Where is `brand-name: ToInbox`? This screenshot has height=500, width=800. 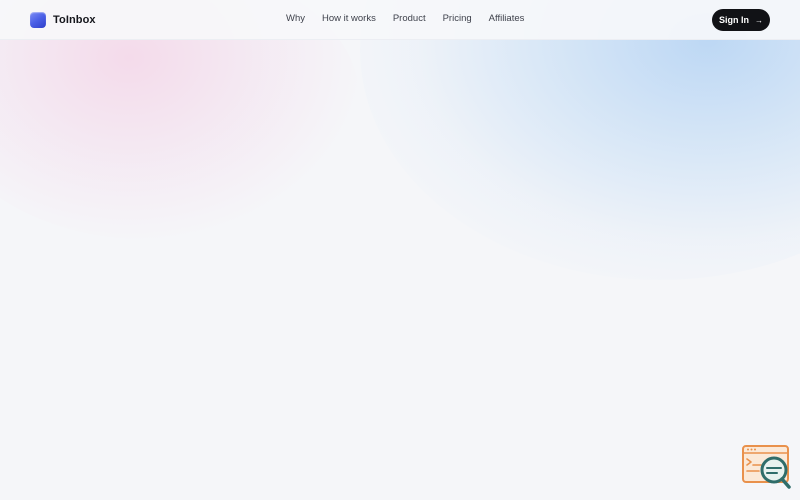 brand-name: ToInbox is located at coordinates (74, 20).